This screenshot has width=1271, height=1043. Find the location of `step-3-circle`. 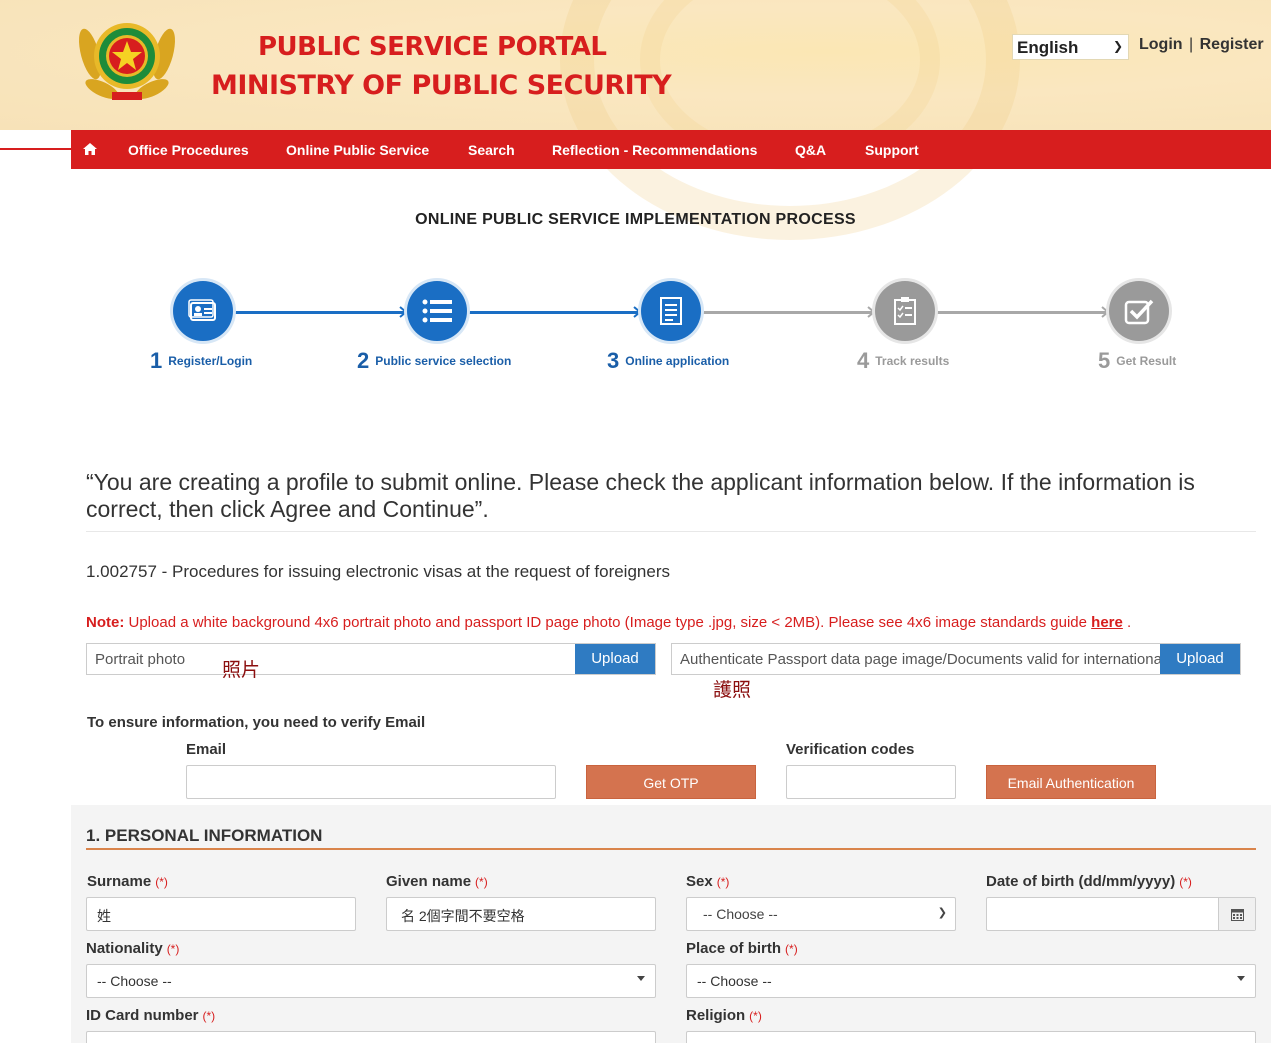

step-3-circle is located at coordinates (671, 311).